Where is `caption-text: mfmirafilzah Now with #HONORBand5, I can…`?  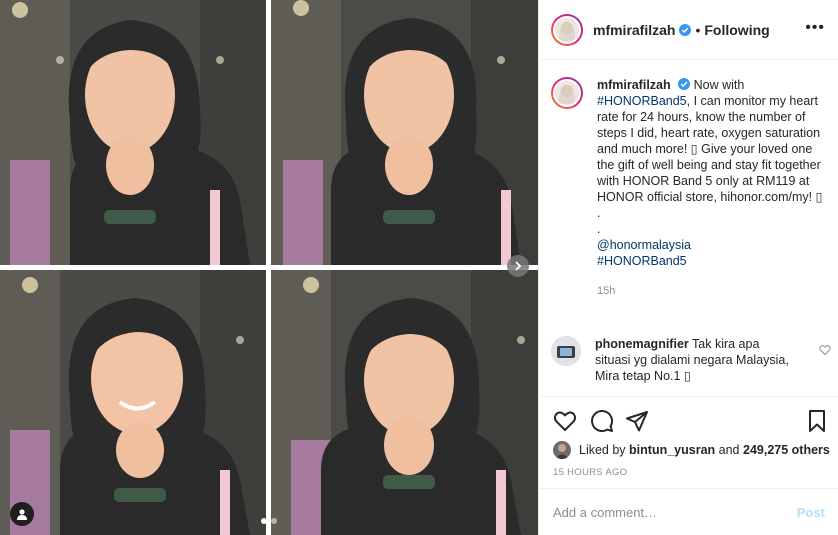 caption-text: mfmirafilzah Now with #HONORBand5, I can… is located at coordinates (711, 188).